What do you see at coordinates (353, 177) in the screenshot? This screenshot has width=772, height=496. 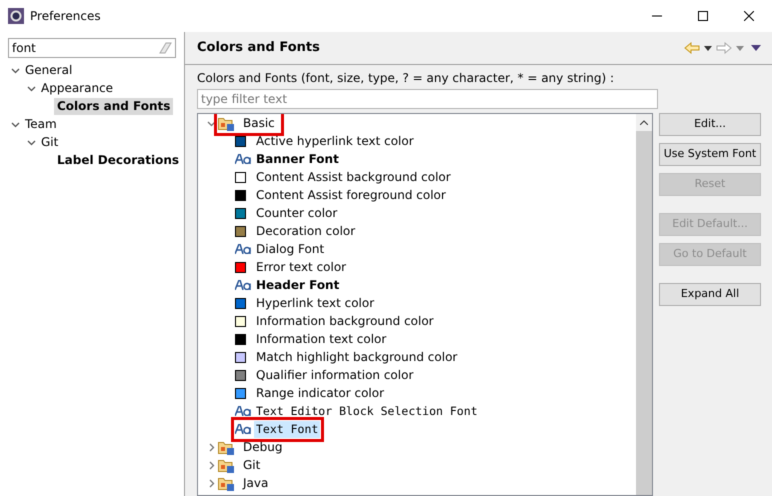 I see `tree-item: Content Assist background color` at bounding box center [353, 177].